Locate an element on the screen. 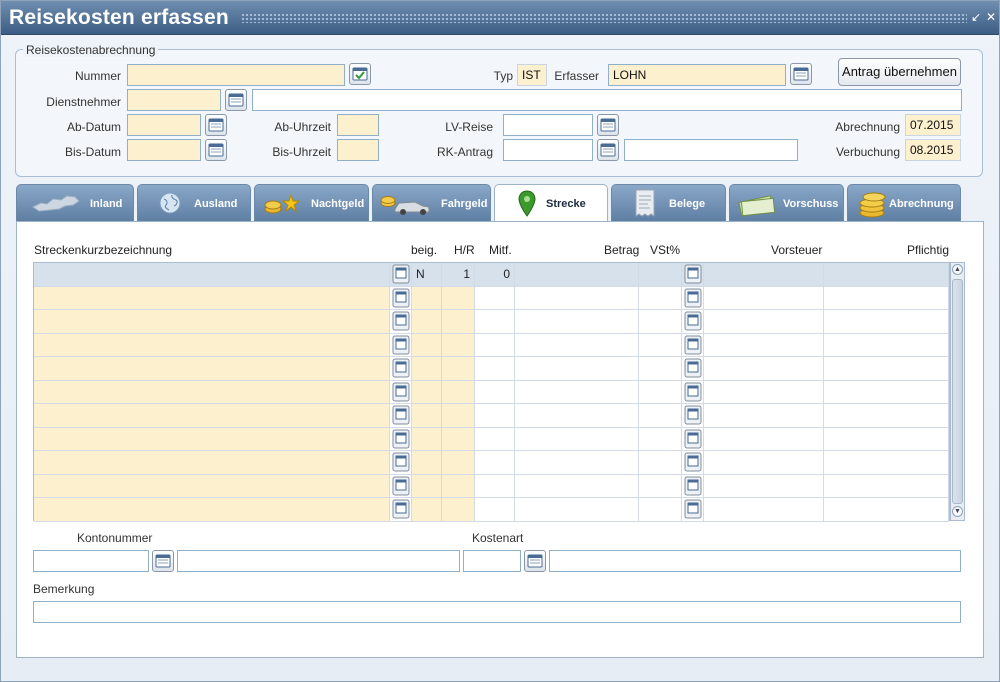 This screenshot has height=682, width=1000. tab-inland: Inland is located at coordinates (75, 202).